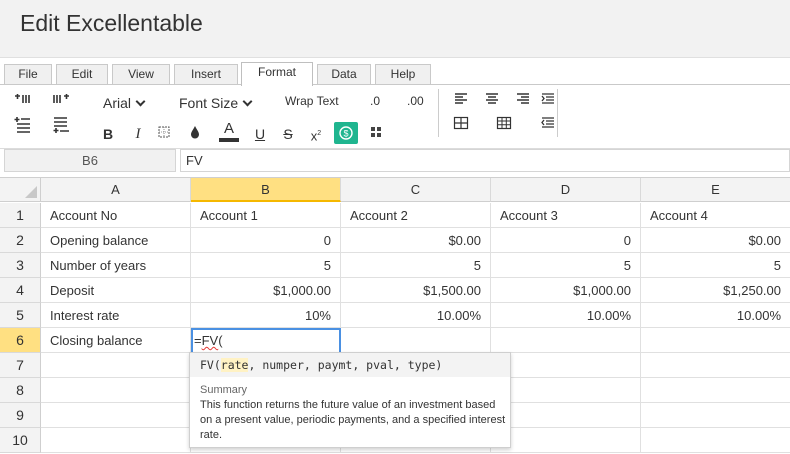 The image size is (790, 454). I want to click on table-cell: Account No, so click(116, 215).